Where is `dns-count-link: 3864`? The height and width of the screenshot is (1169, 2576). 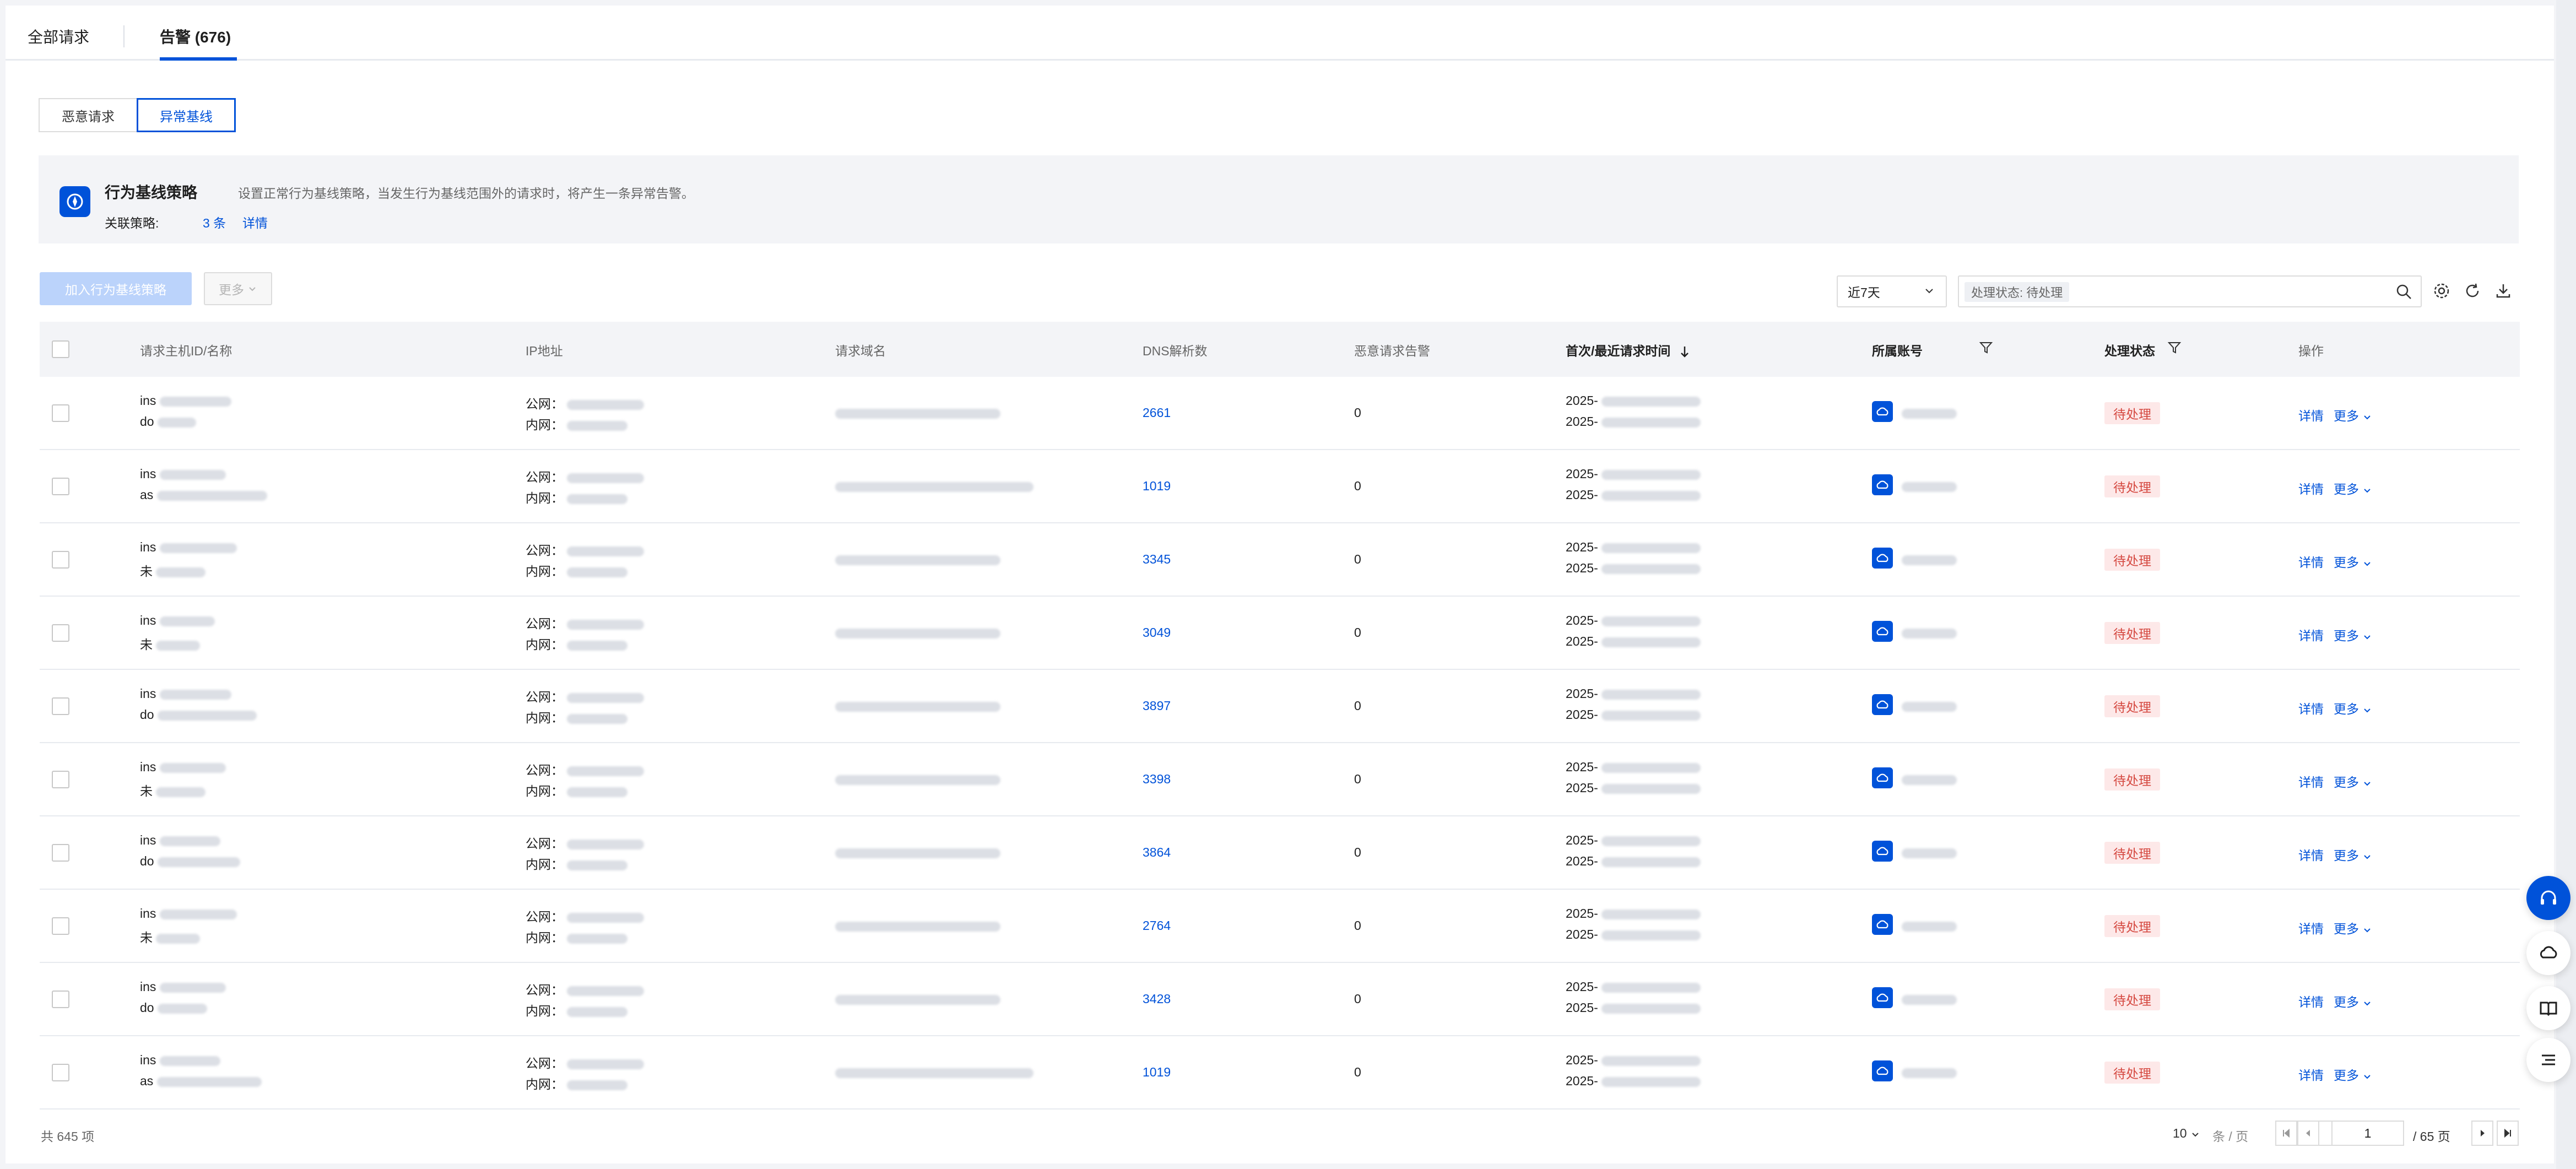 dns-count-link: 3864 is located at coordinates (1157, 853).